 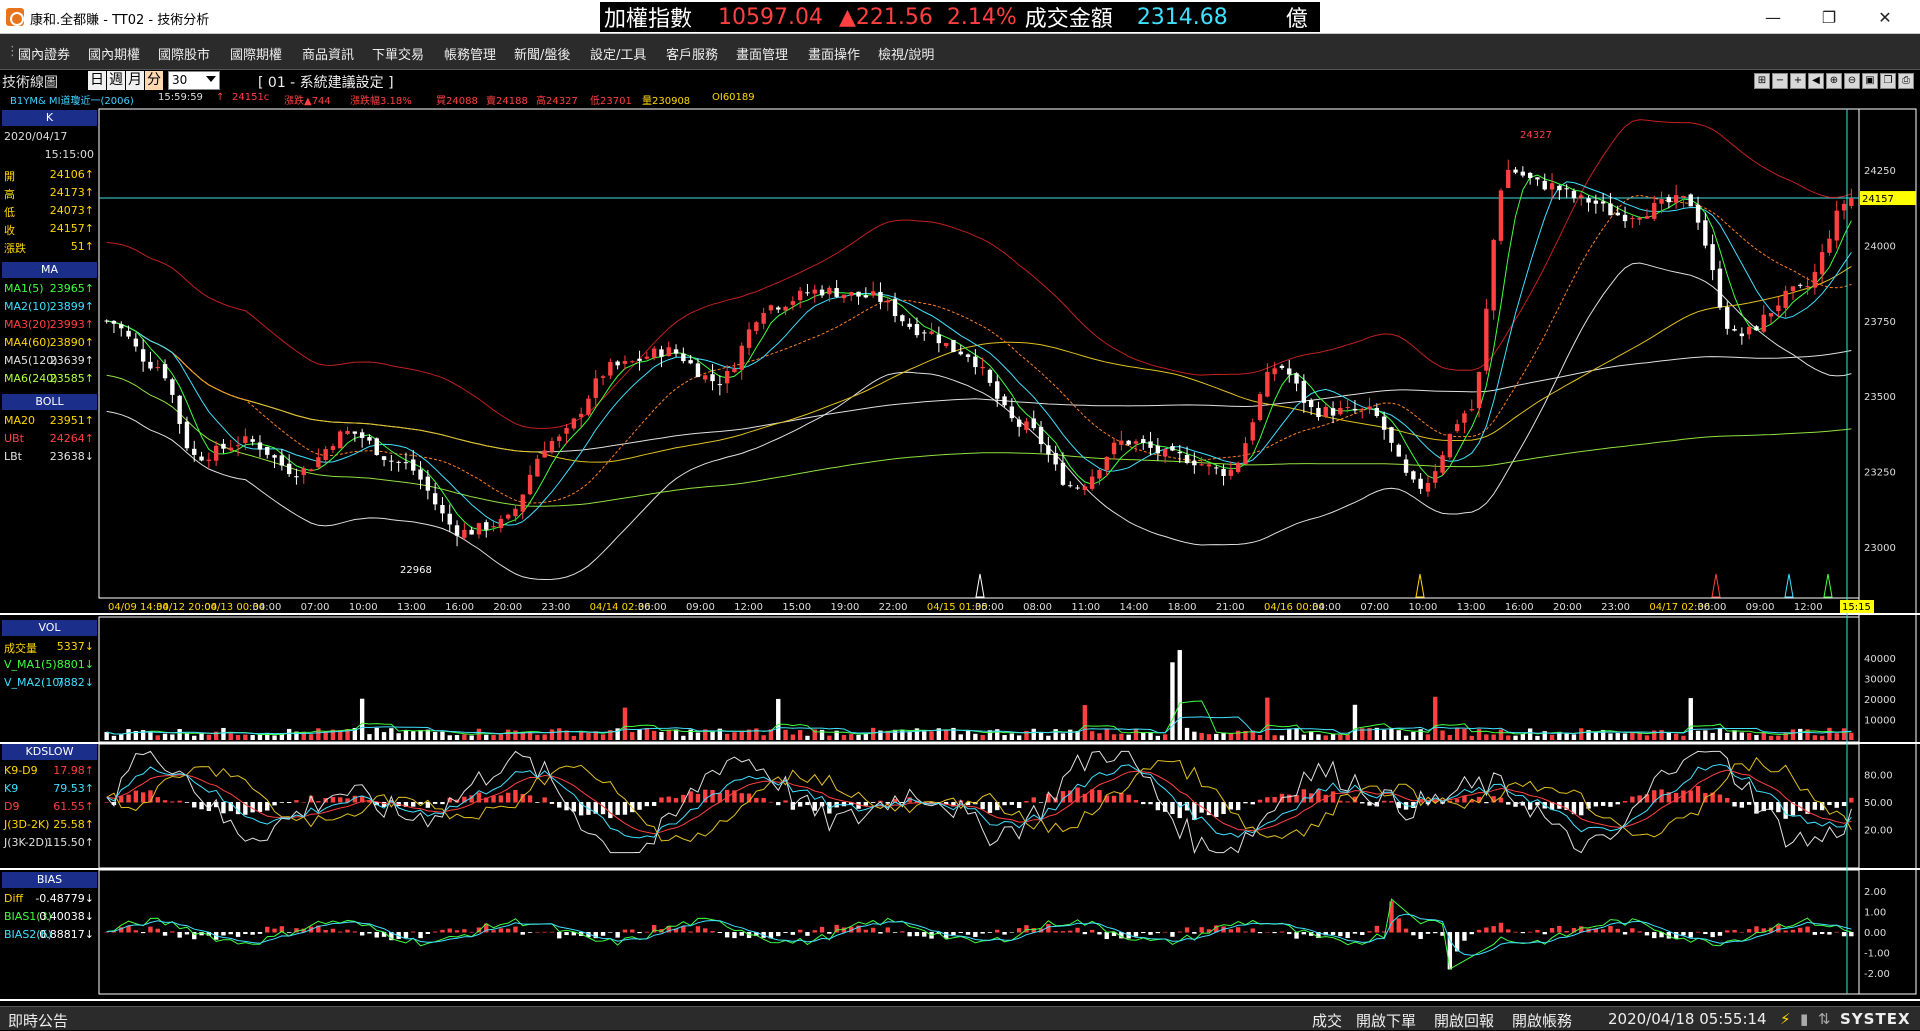 What do you see at coordinates (1464, 1020) in the screenshot?
I see `open-report-button: 開啟回報` at bounding box center [1464, 1020].